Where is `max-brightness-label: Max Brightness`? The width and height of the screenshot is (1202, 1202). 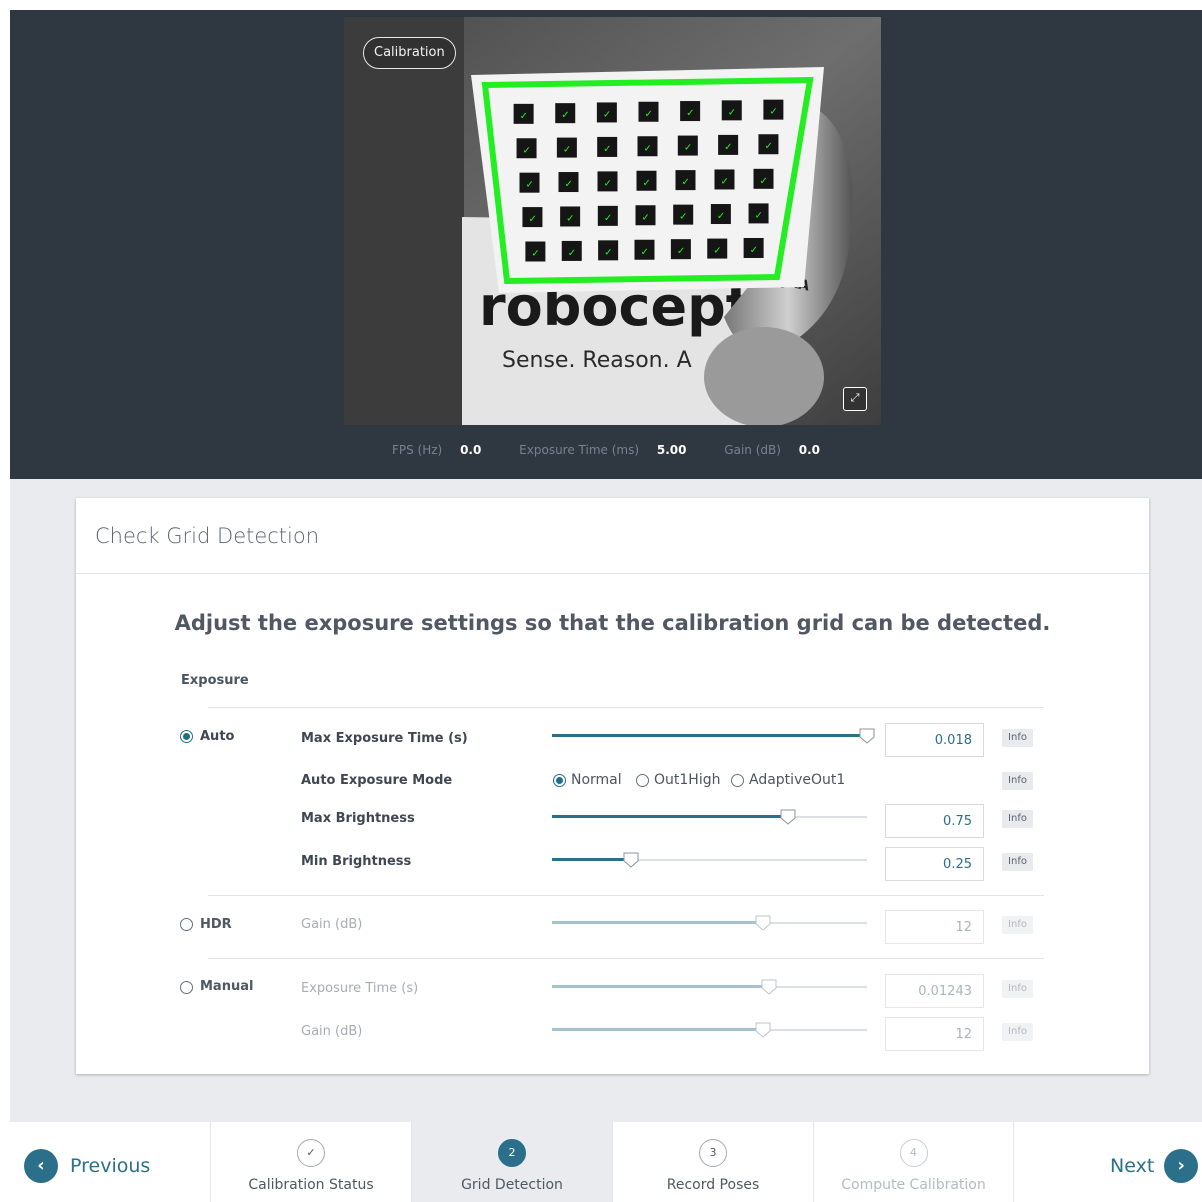
max-brightness-label: Max Brightness is located at coordinates (358, 818).